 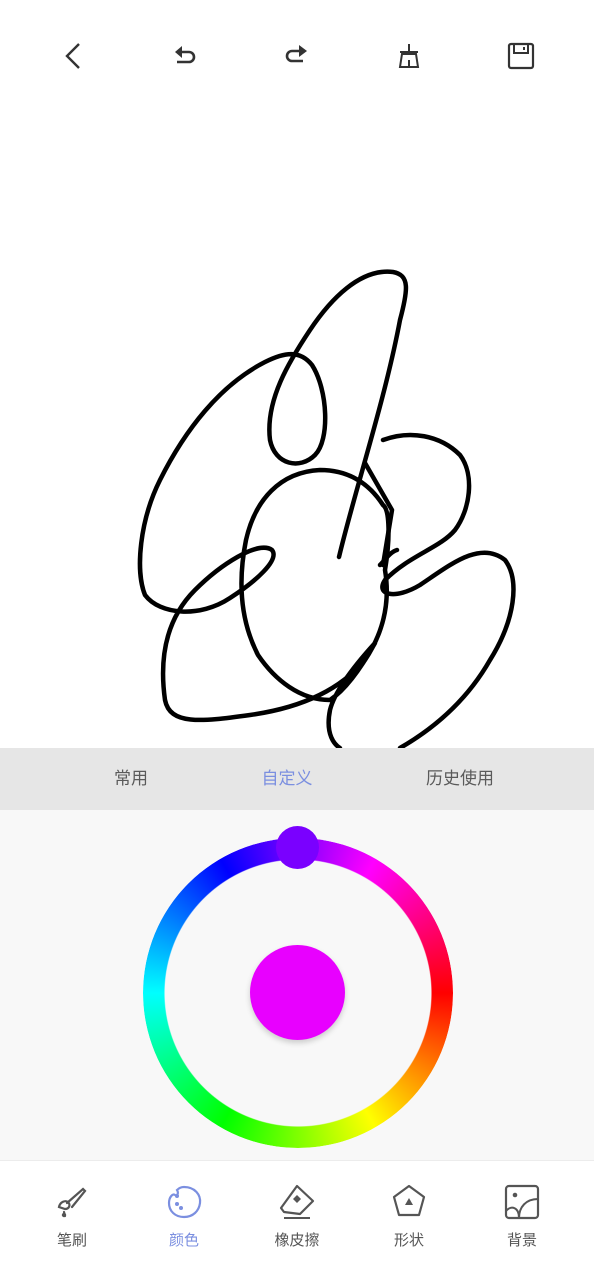 What do you see at coordinates (521, 1240) in the screenshot?
I see `nav-background-label: 背景` at bounding box center [521, 1240].